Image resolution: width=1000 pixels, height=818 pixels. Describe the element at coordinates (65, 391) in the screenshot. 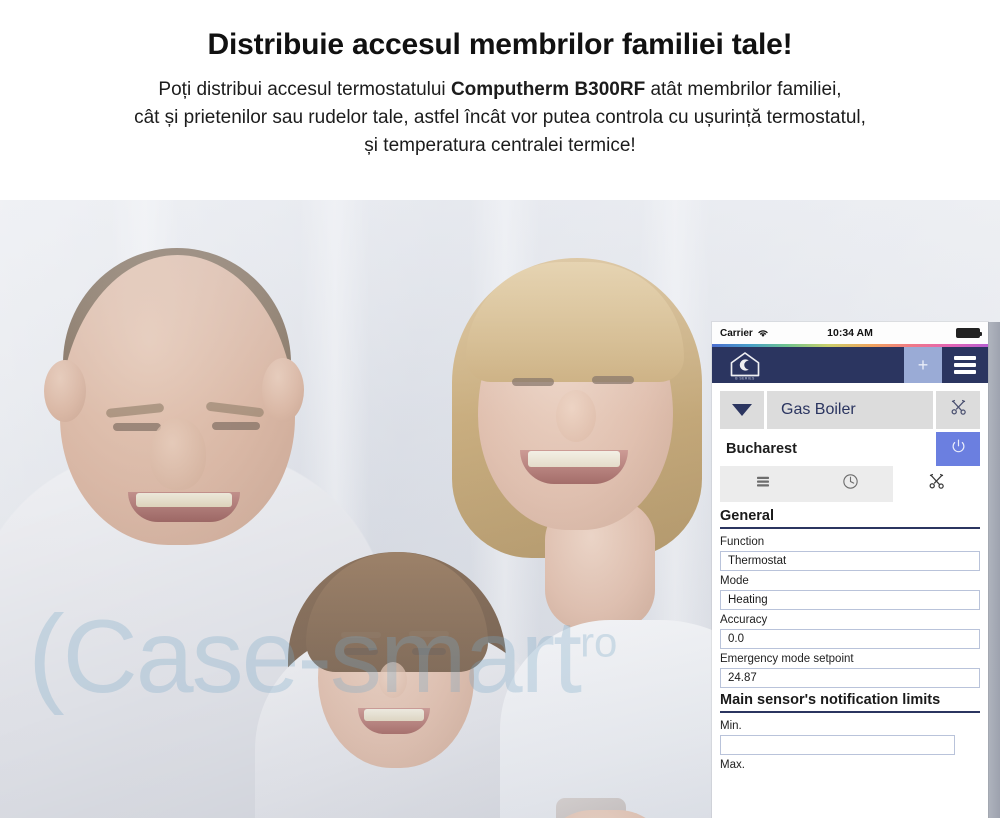

I see `man-ear-left` at that location.